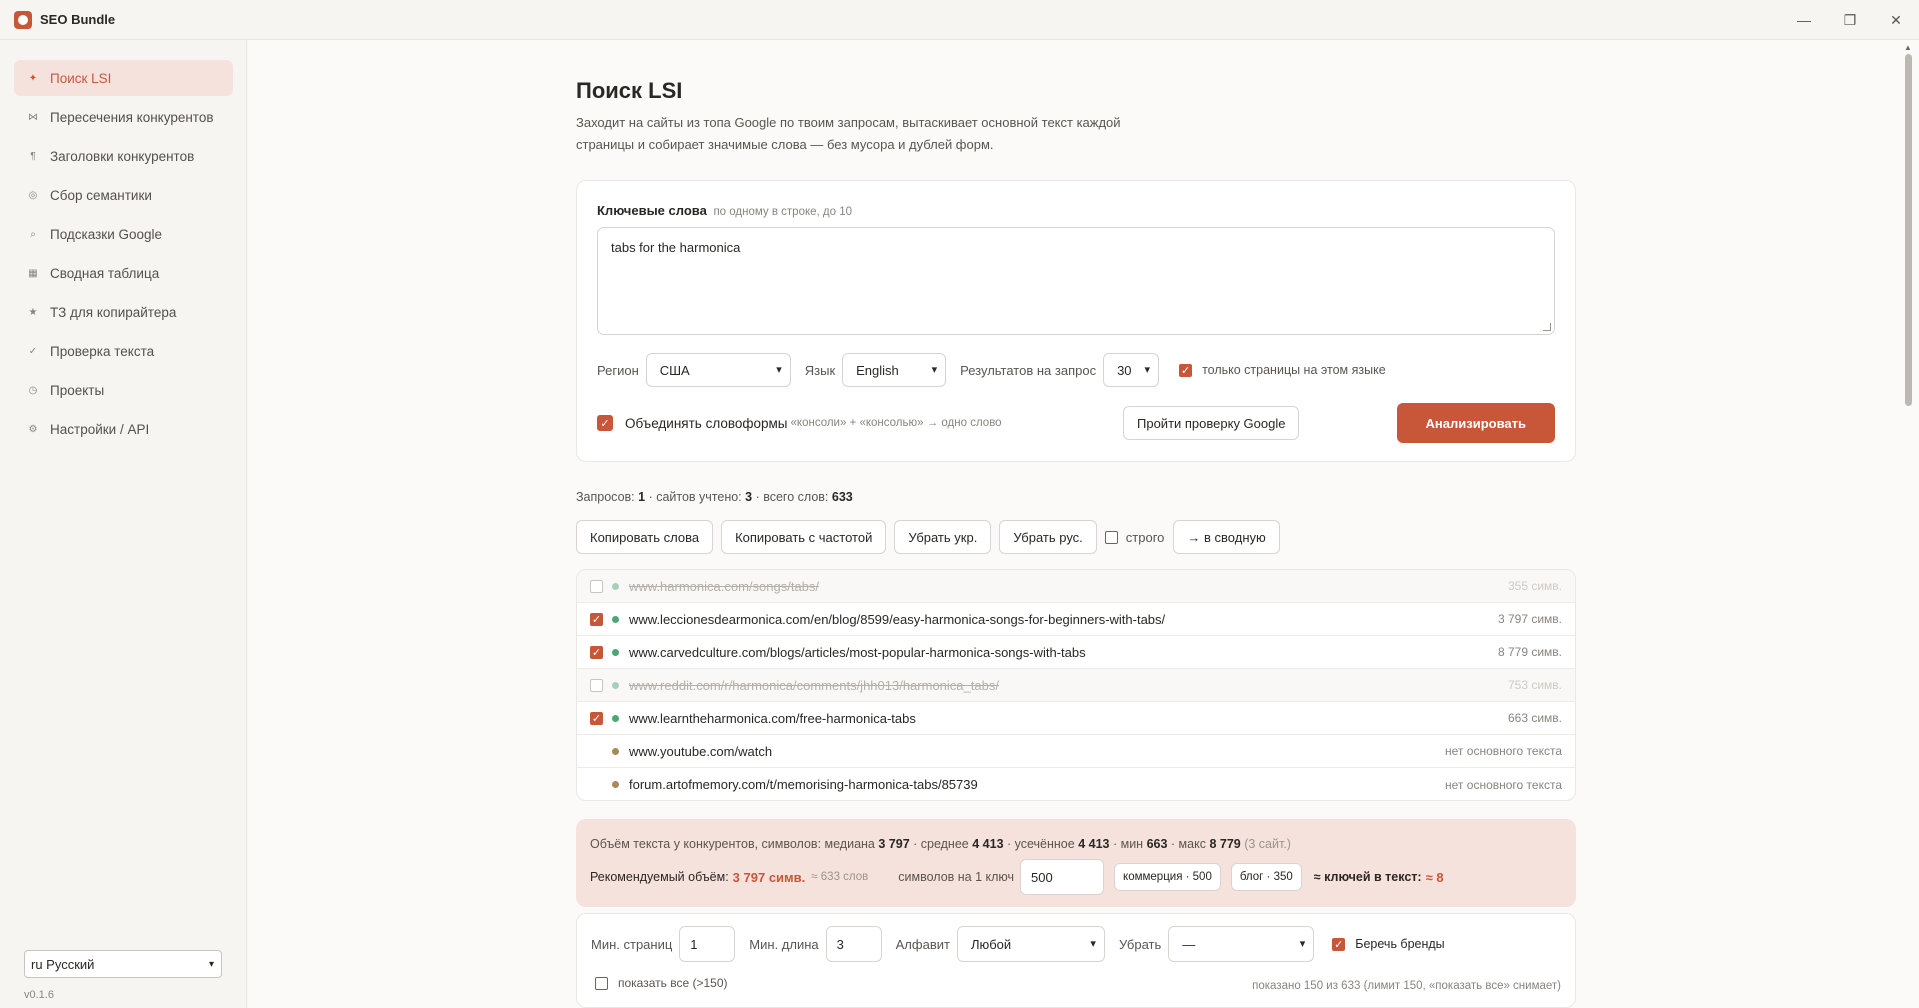 The height and width of the screenshot is (1008, 1919). What do you see at coordinates (123, 195) in the screenshot?
I see `sidebar-item-3: ◎ Сбор семантики` at bounding box center [123, 195].